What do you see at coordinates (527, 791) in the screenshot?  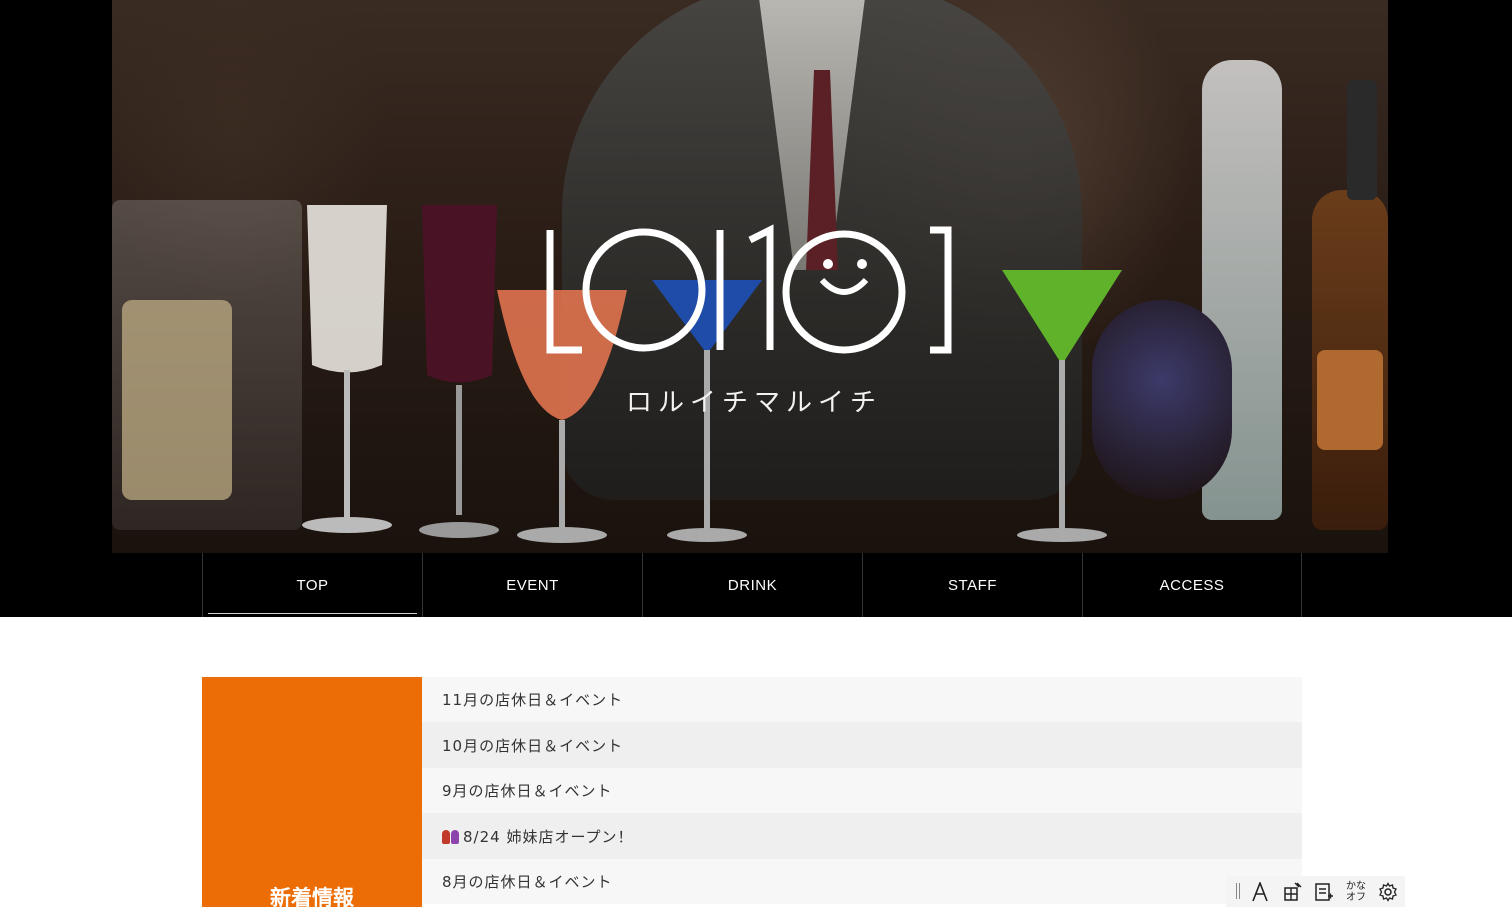 I see `news-item-label: 9月の店休日＆イベント` at bounding box center [527, 791].